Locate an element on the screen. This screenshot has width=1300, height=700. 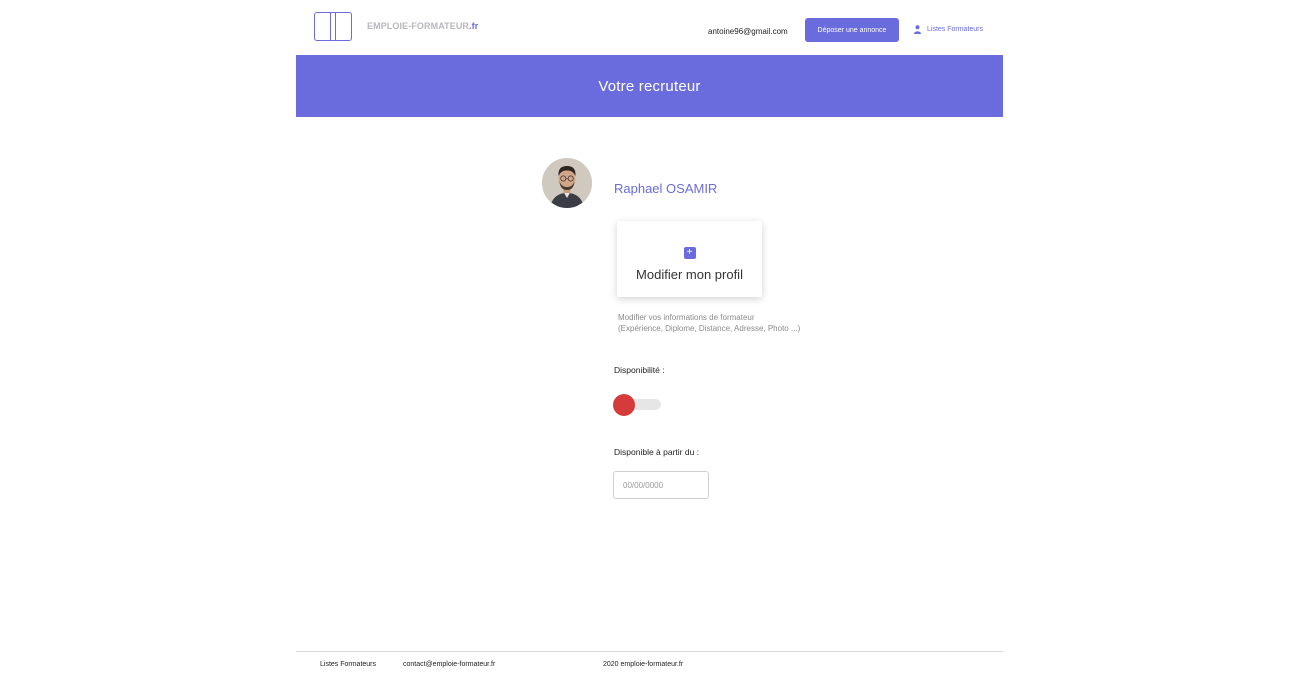
edit-profile-card: + Modifier mon profil is located at coordinates (689, 259).